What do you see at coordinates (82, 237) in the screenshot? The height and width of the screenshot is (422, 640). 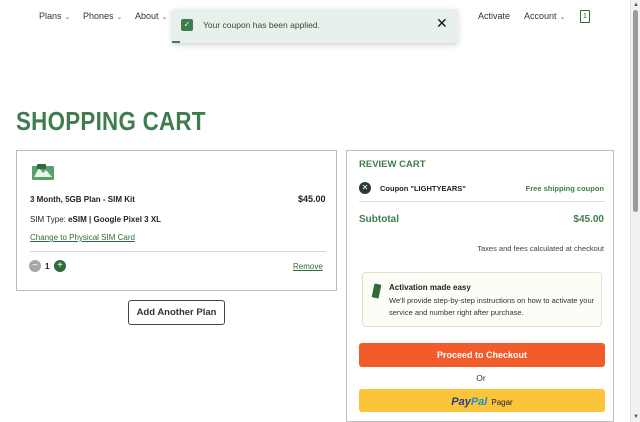 I see `change-sim-link: Change to Physical SIM Card` at bounding box center [82, 237].